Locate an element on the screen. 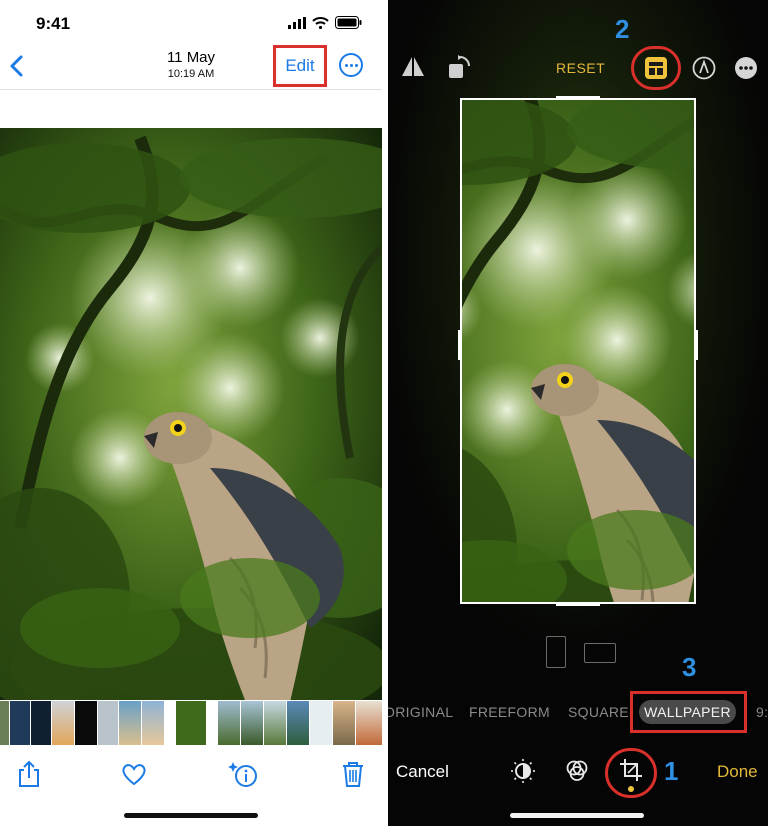 Image resolution: width=768 pixels, height=826 pixels. adjust-icon is located at coordinates (523, 771).